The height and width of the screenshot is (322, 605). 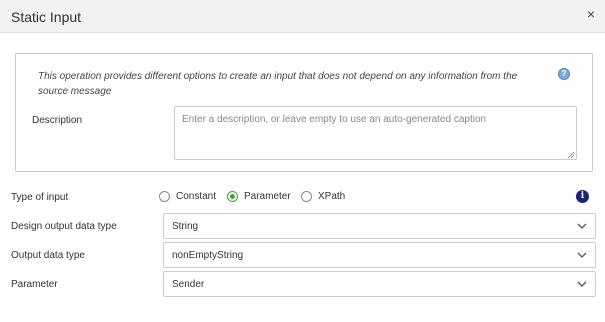 What do you see at coordinates (46, 17) in the screenshot?
I see `dialog-title: Static Input` at bounding box center [46, 17].